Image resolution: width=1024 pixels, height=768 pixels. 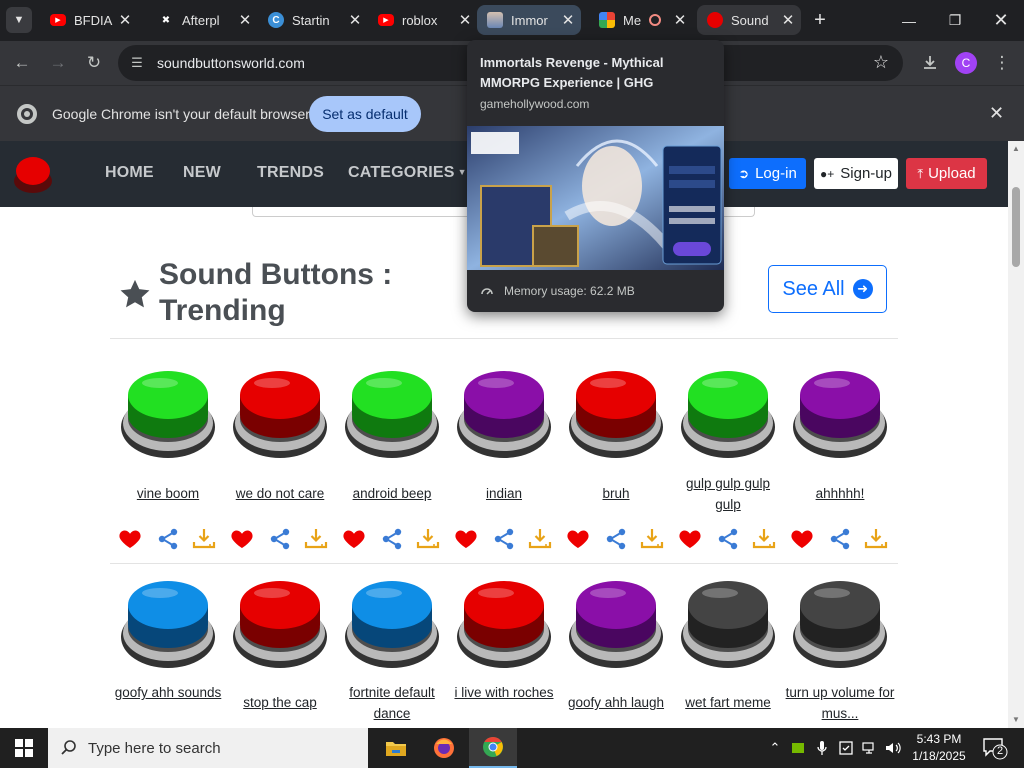 I want to click on tab-bfdia: ▶ BFDIA ✕, so click(x=89, y=20).